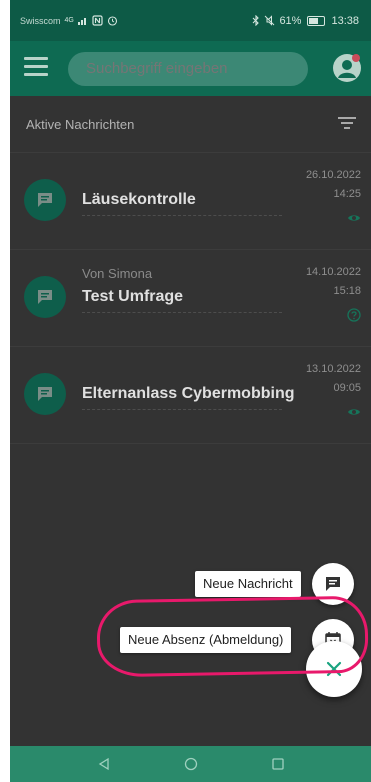 The width and height of the screenshot is (371, 782). I want to click on mute-icon, so click(270, 20).